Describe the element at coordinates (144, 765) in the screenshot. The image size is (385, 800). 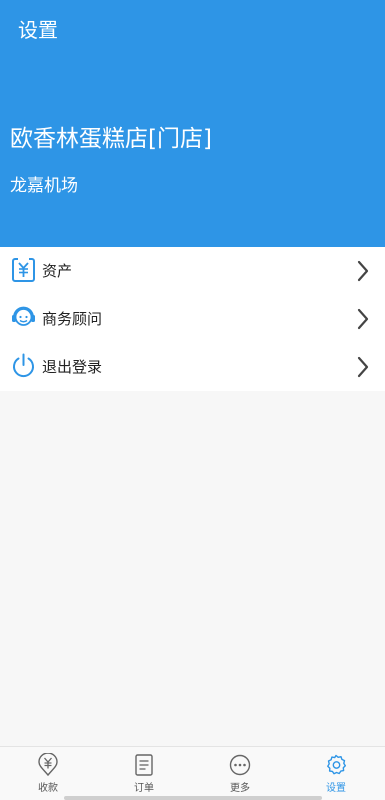
I see `document-icon` at that location.